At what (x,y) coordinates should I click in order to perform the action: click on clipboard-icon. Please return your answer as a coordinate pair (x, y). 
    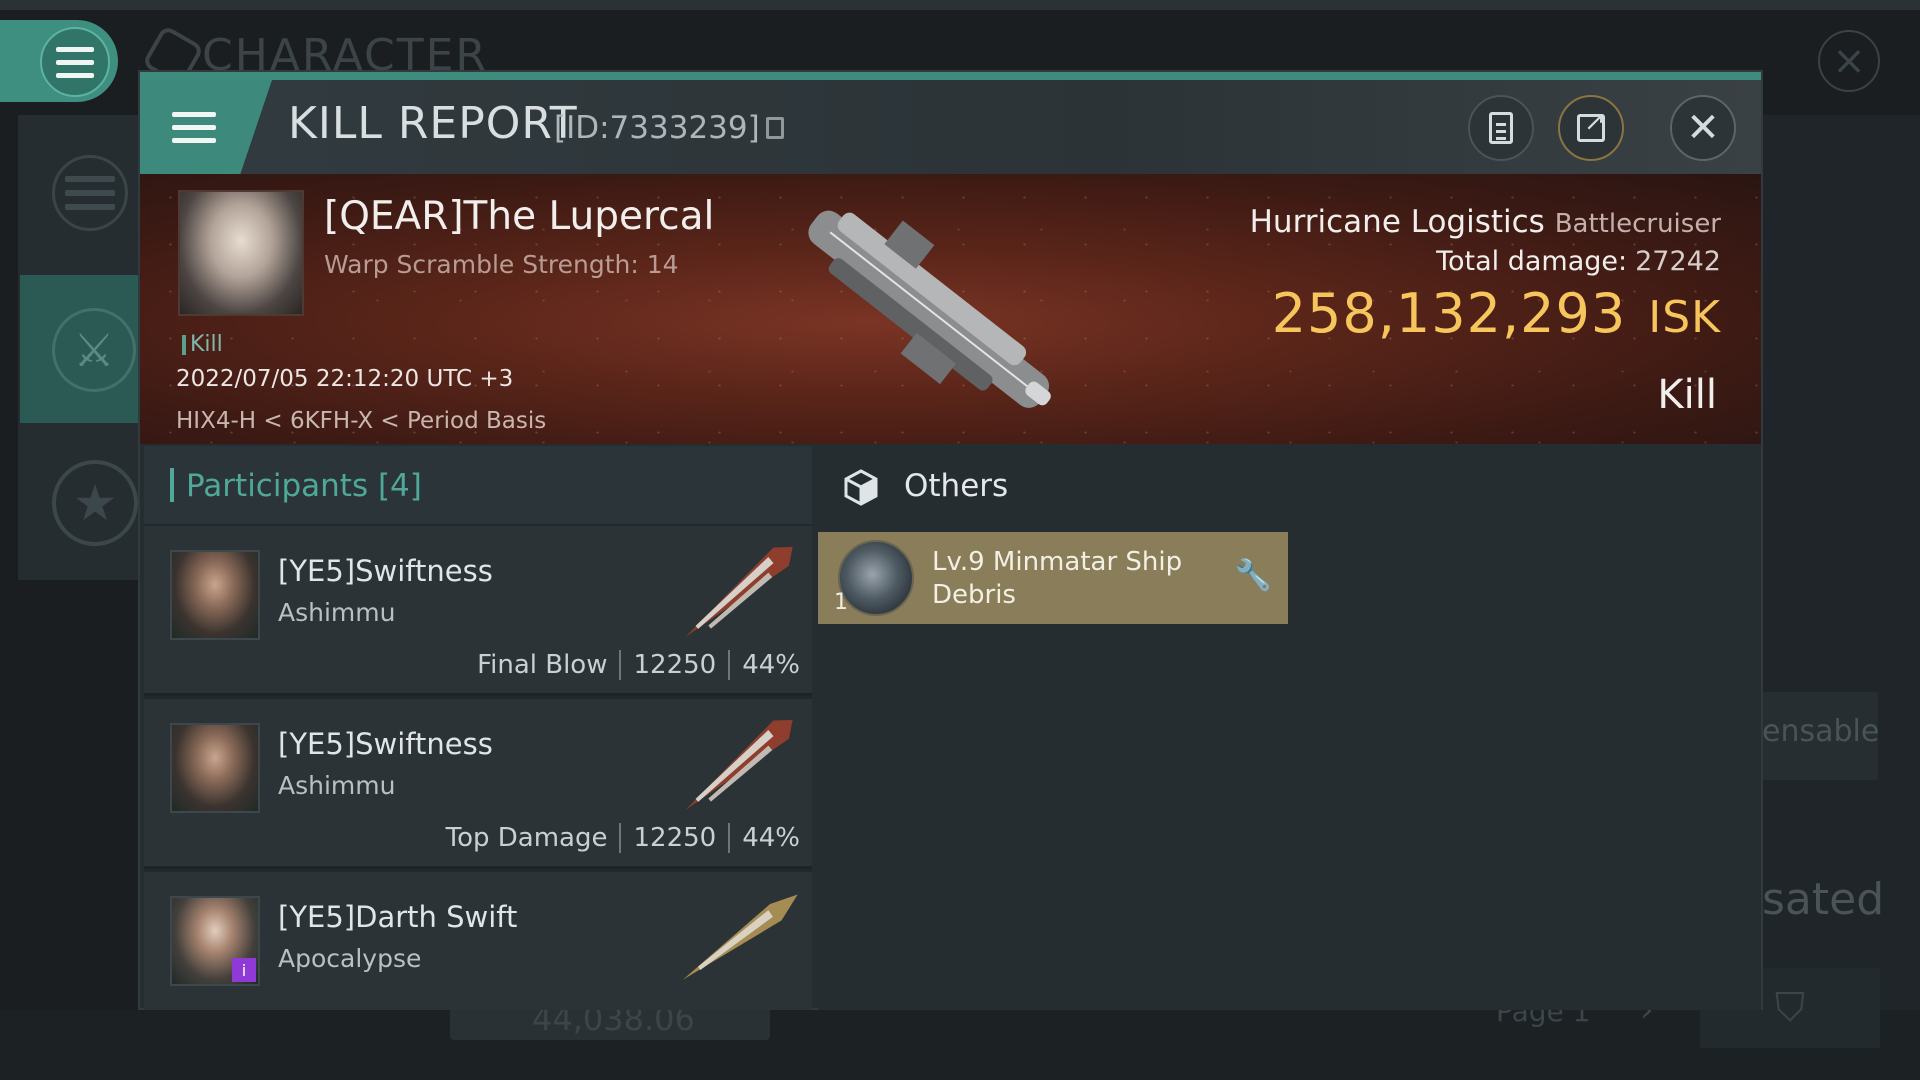
    Looking at the image, I should click on (1501, 128).